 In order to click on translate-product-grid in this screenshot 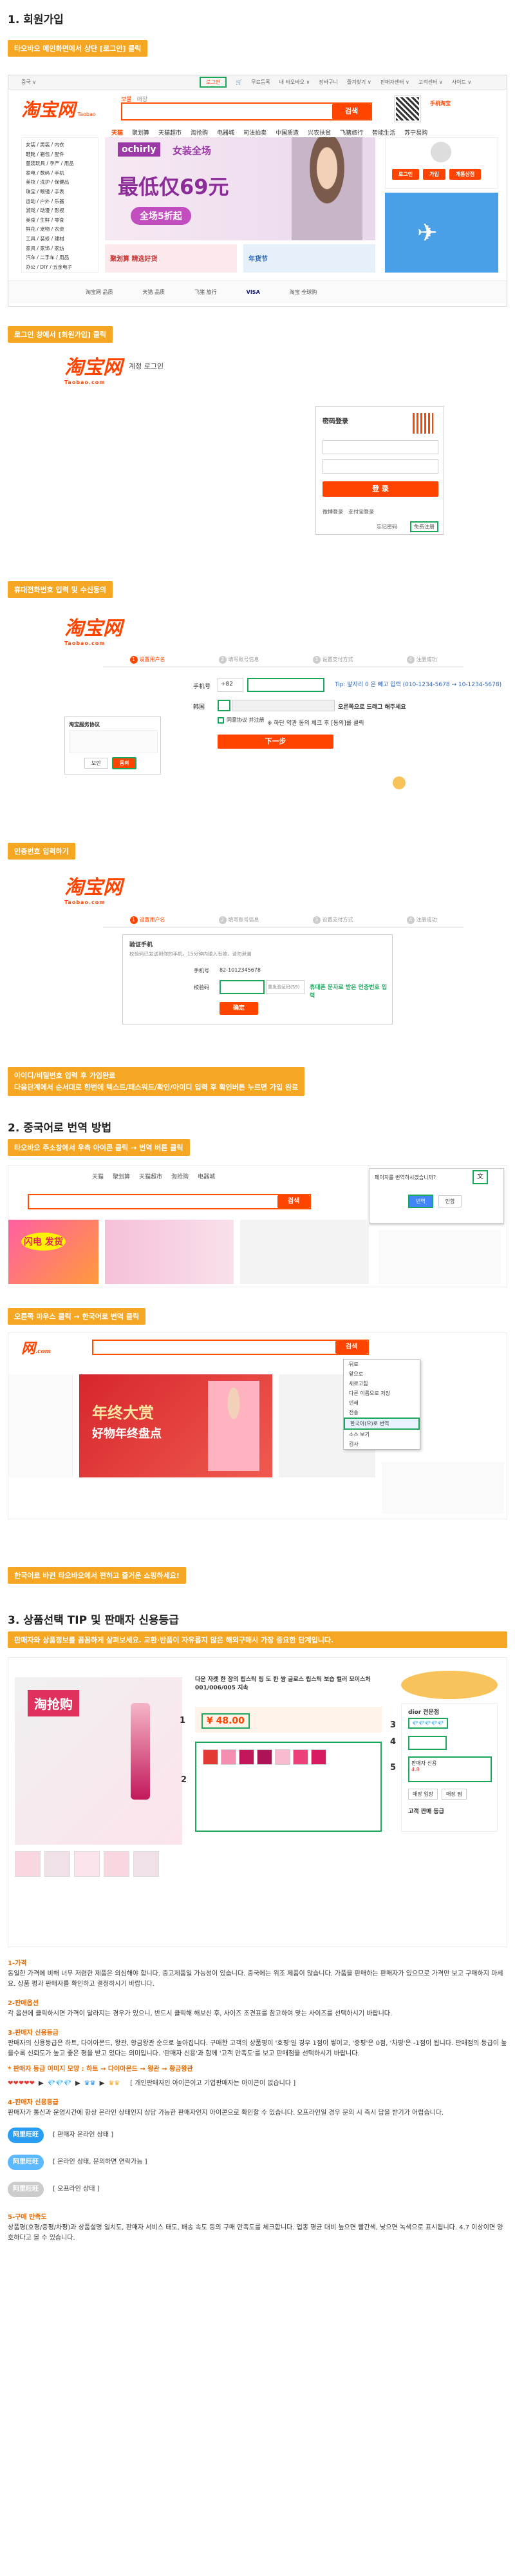, I will do `click(304, 1252)`.